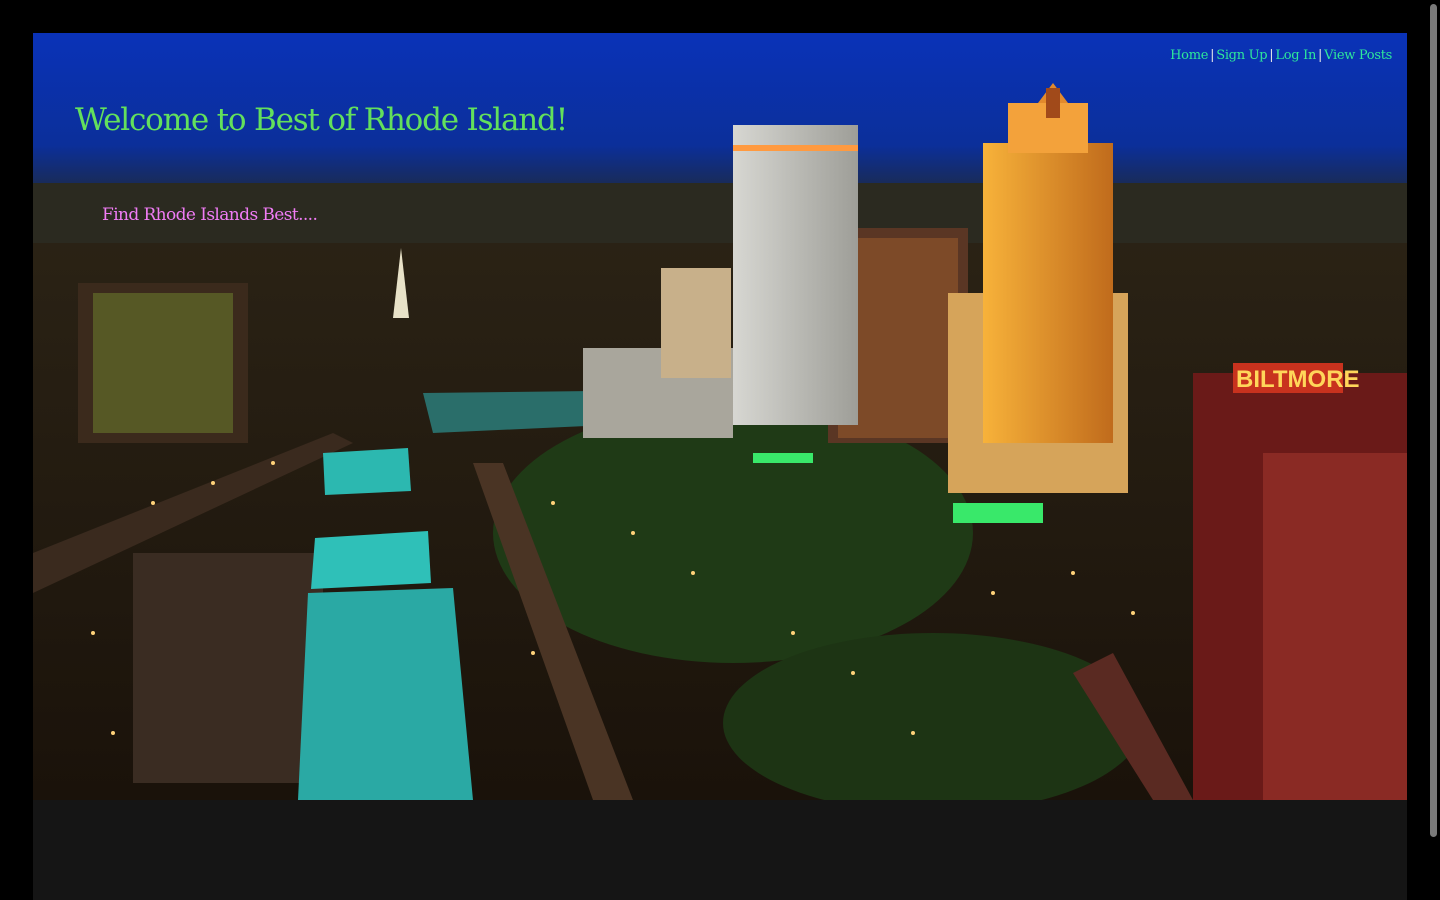  Describe the element at coordinates (1298, 379) in the screenshot. I see `svg-text: BILTMORE` at that location.